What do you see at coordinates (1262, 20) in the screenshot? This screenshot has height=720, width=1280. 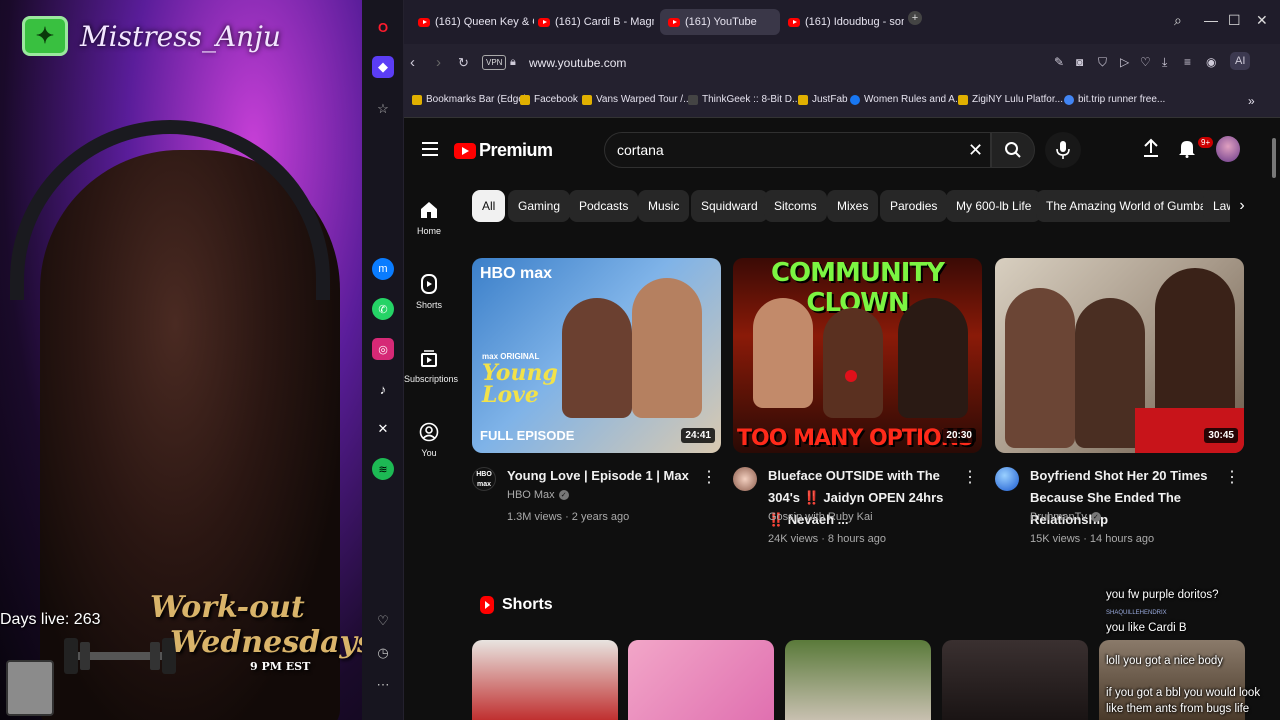 I see `close-window-button: ✕` at bounding box center [1262, 20].